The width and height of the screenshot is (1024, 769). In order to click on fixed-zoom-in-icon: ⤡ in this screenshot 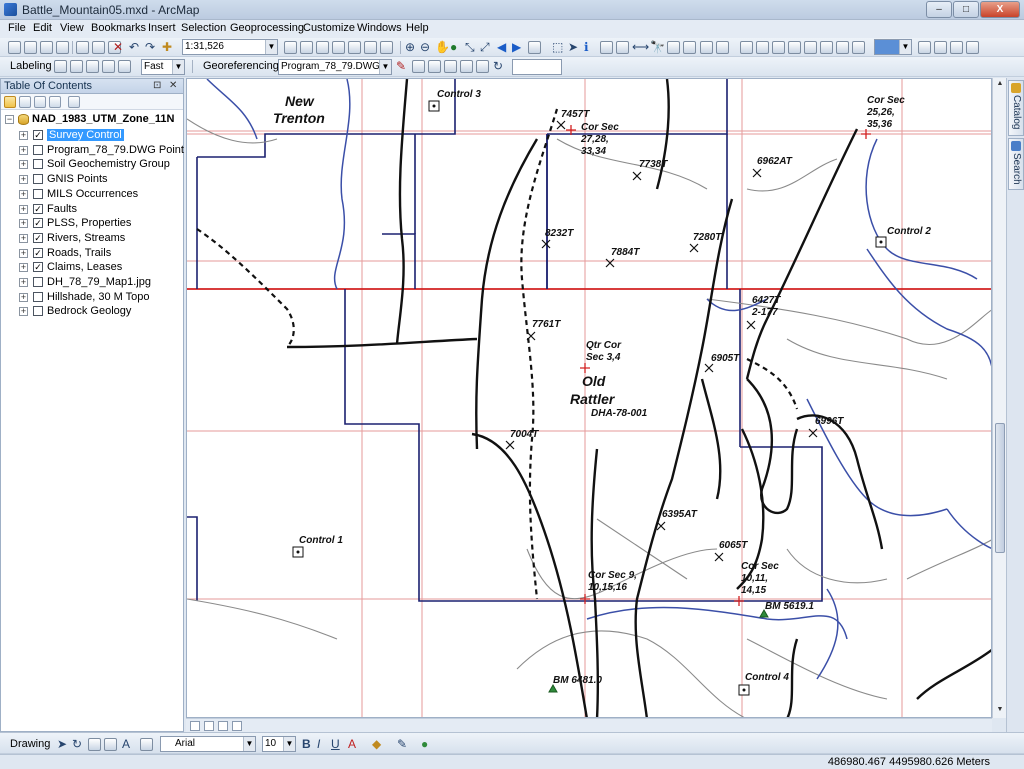, I will do `click(470, 47)`.